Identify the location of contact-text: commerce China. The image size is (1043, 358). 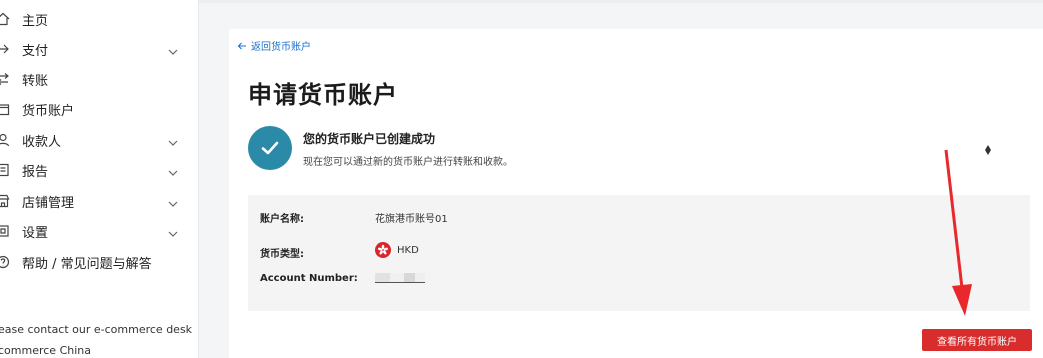
(45, 350).